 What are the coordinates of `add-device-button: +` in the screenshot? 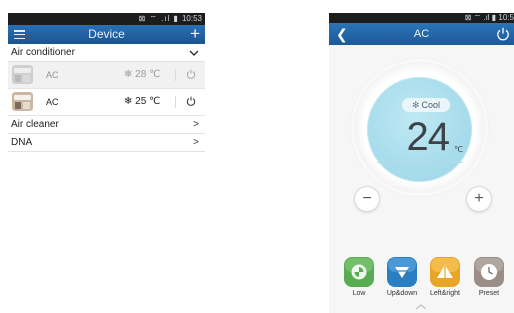 It's located at (195, 33).